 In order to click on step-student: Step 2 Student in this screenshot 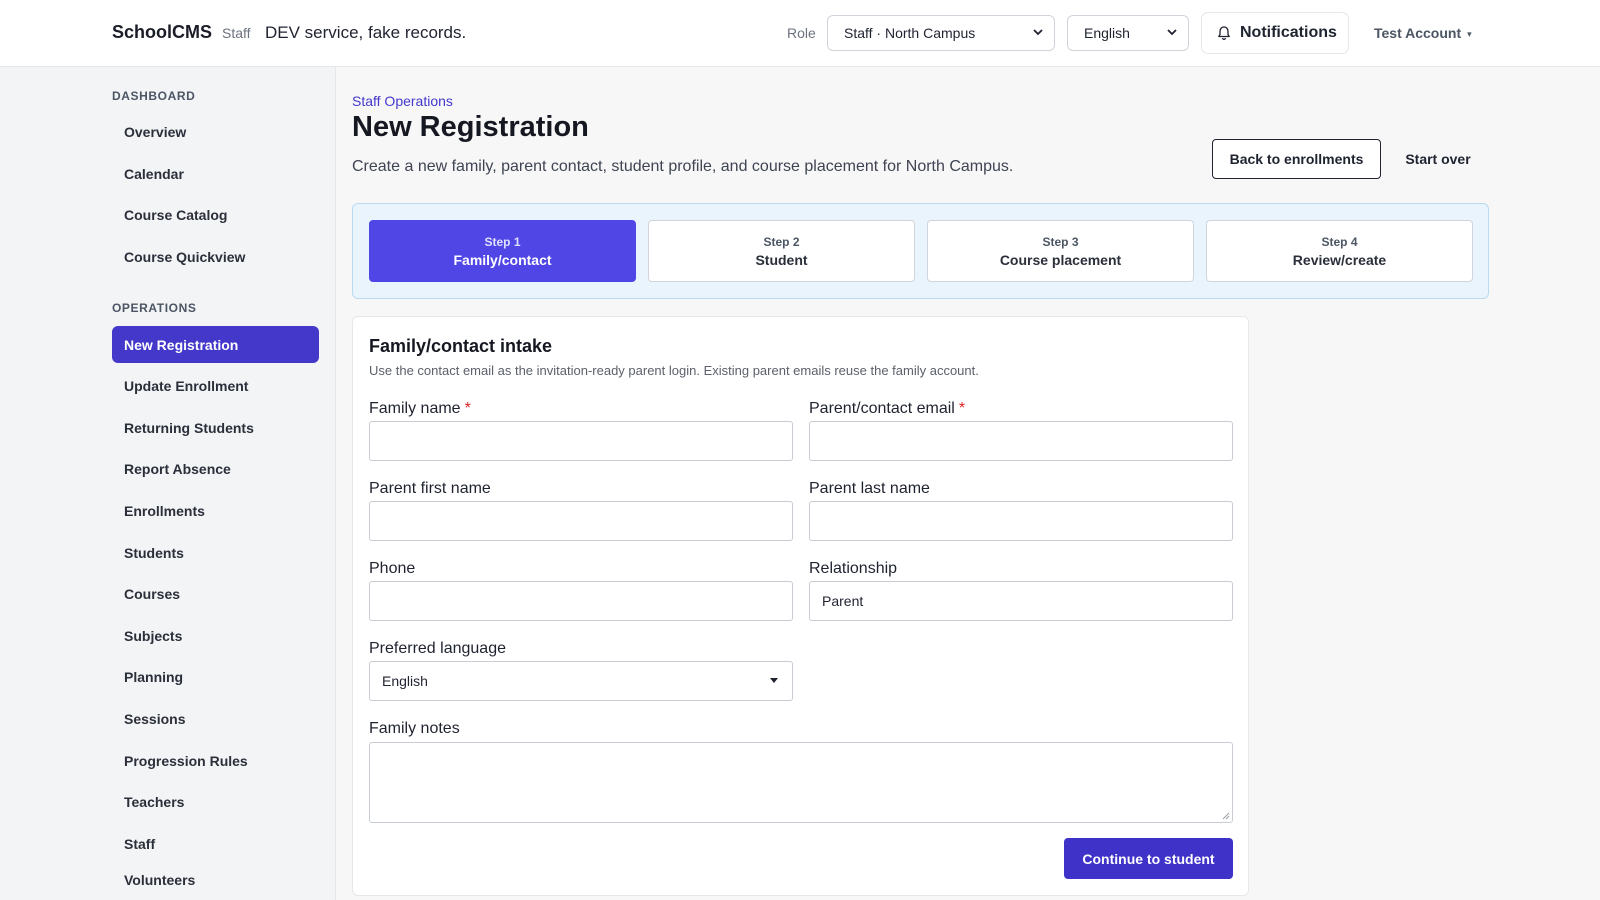, I will do `click(781, 251)`.